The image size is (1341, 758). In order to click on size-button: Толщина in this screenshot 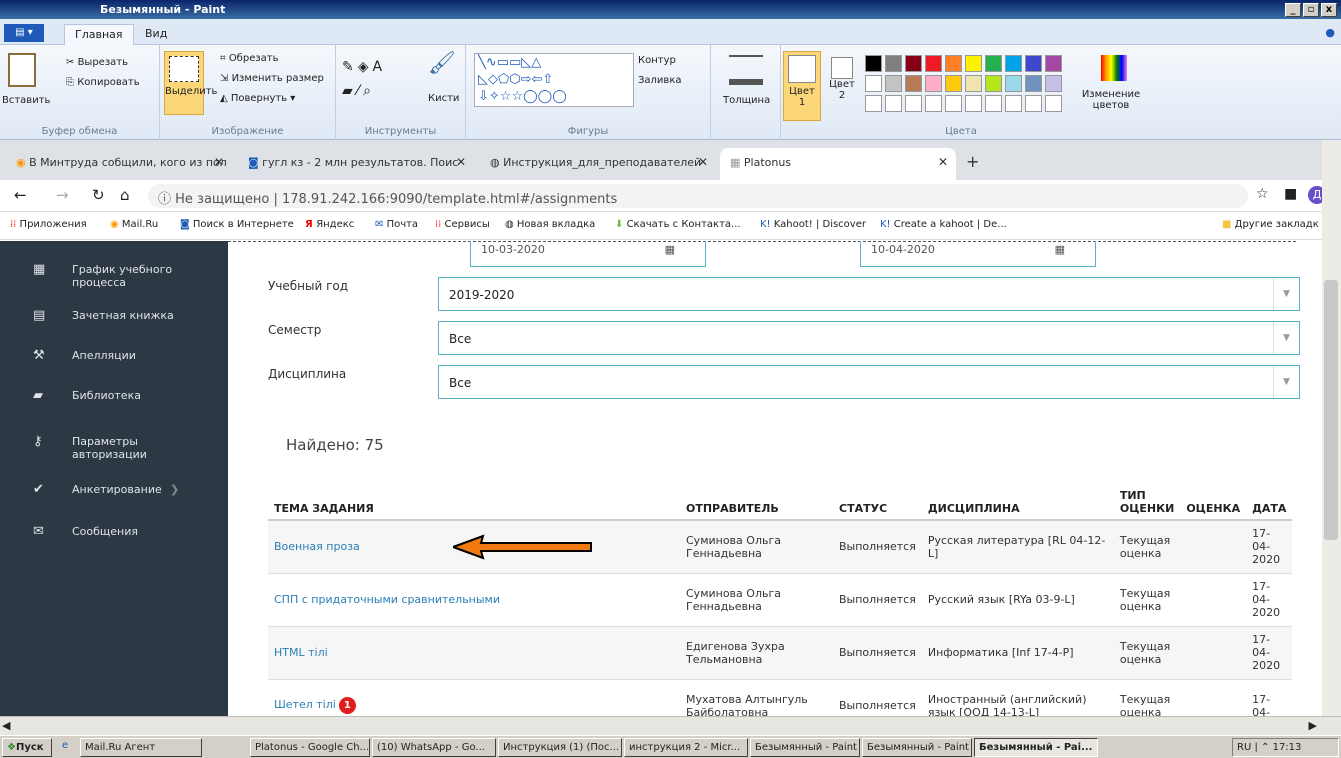, I will do `click(746, 100)`.